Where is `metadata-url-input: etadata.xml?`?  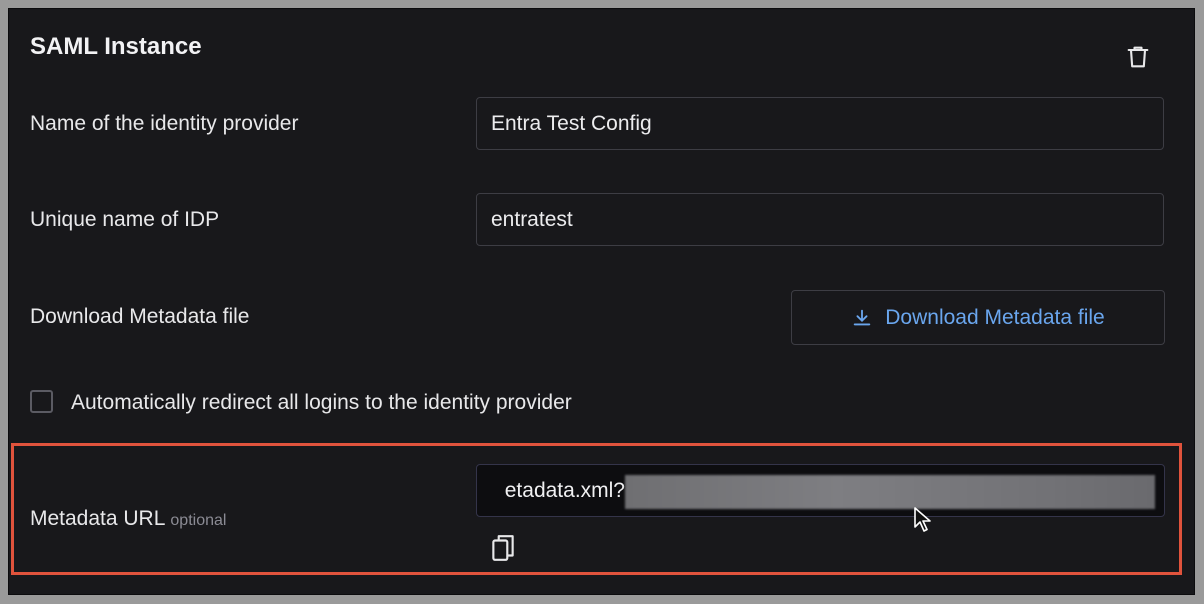 metadata-url-input: etadata.xml? is located at coordinates (820, 490).